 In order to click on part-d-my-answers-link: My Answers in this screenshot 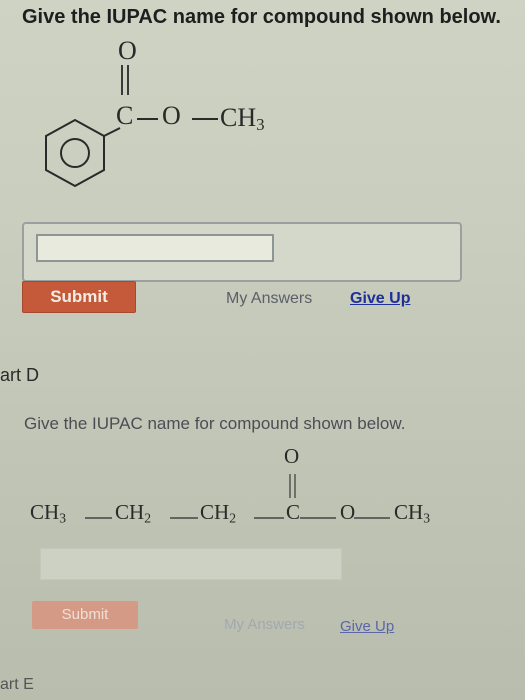, I will do `click(264, 624)`.